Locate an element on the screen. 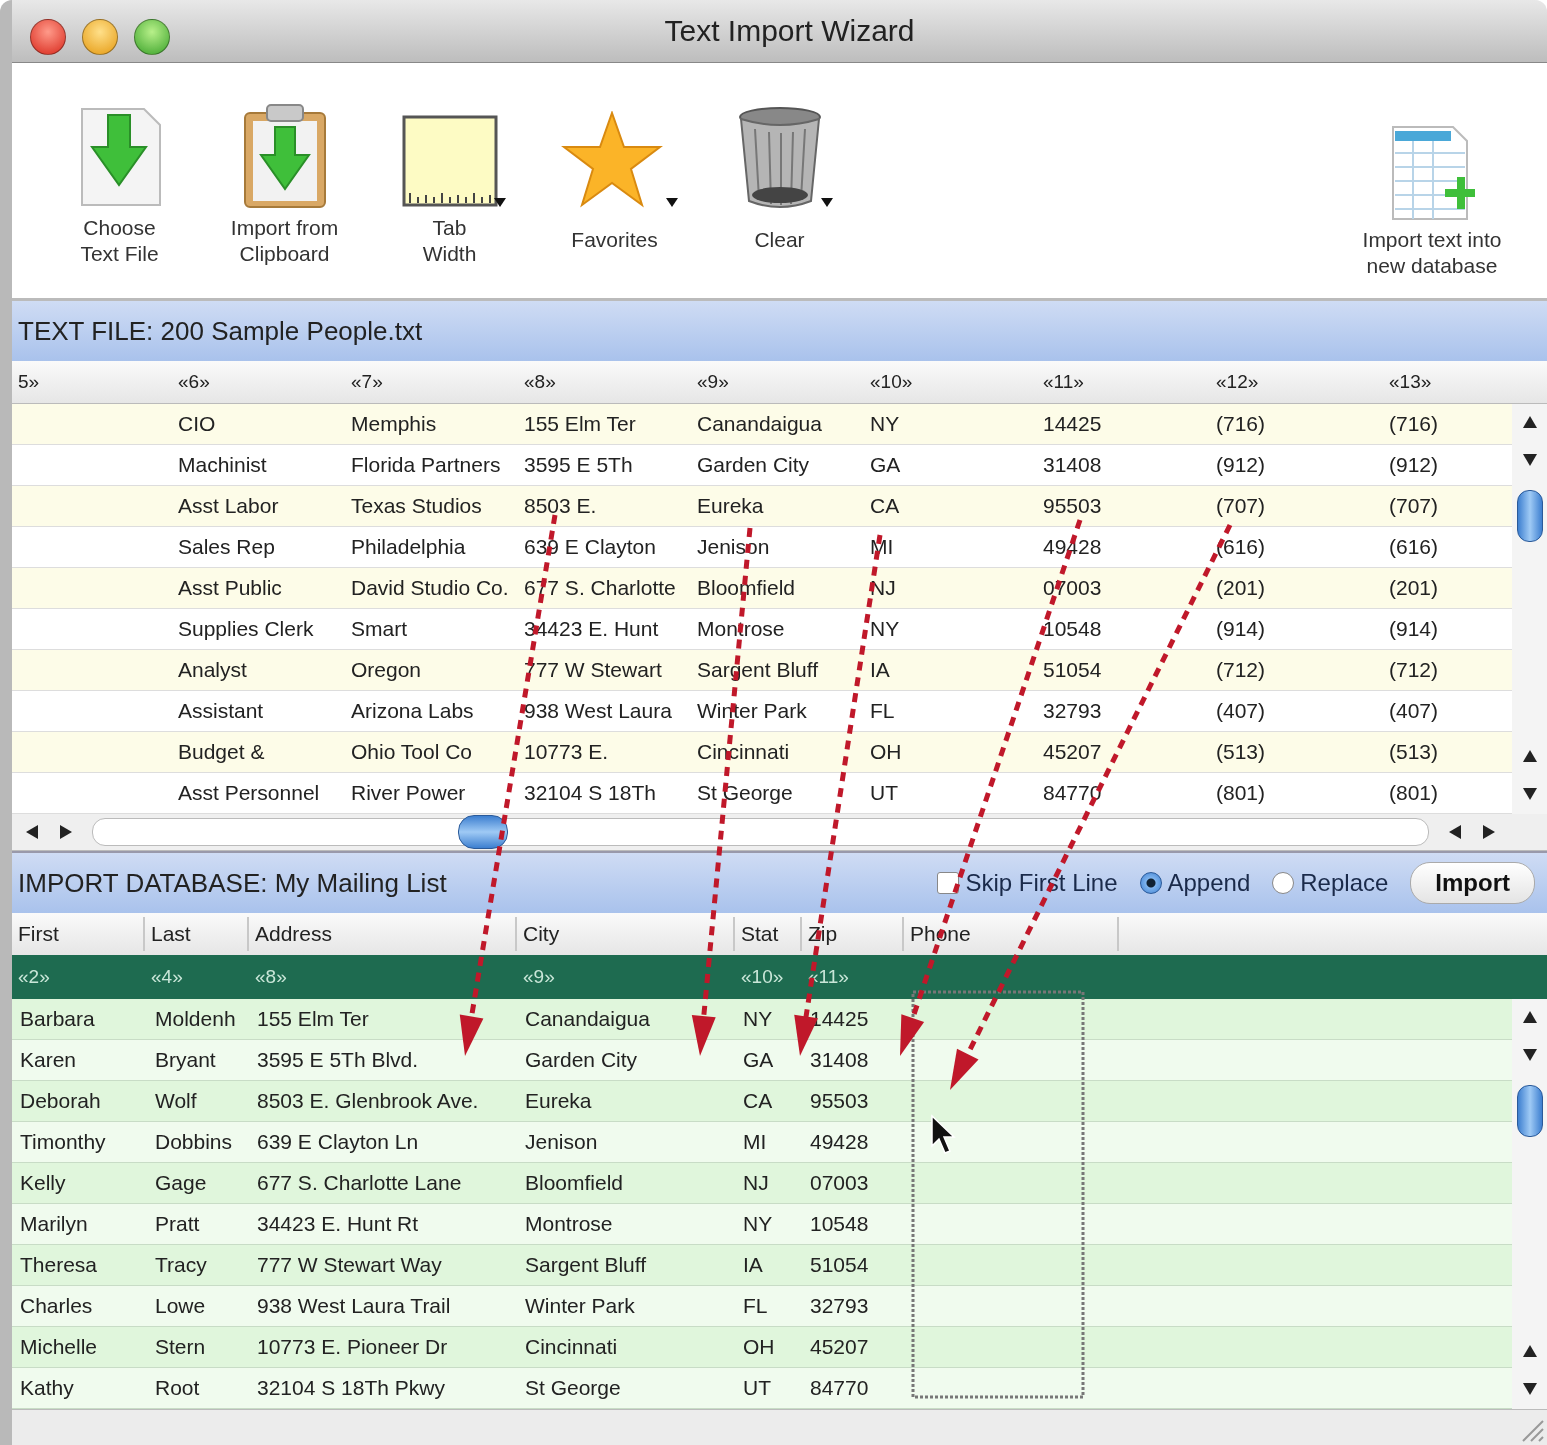 This screenshot has width=1547, height=1445. column-header: «7» is located at coordinates (431, 382).